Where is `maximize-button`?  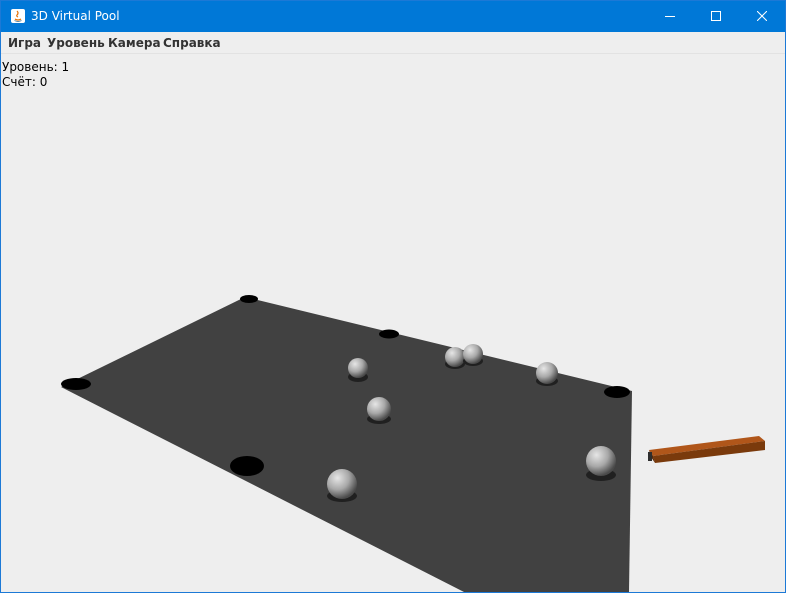 maximize-button is located at coordinates (716, 16).